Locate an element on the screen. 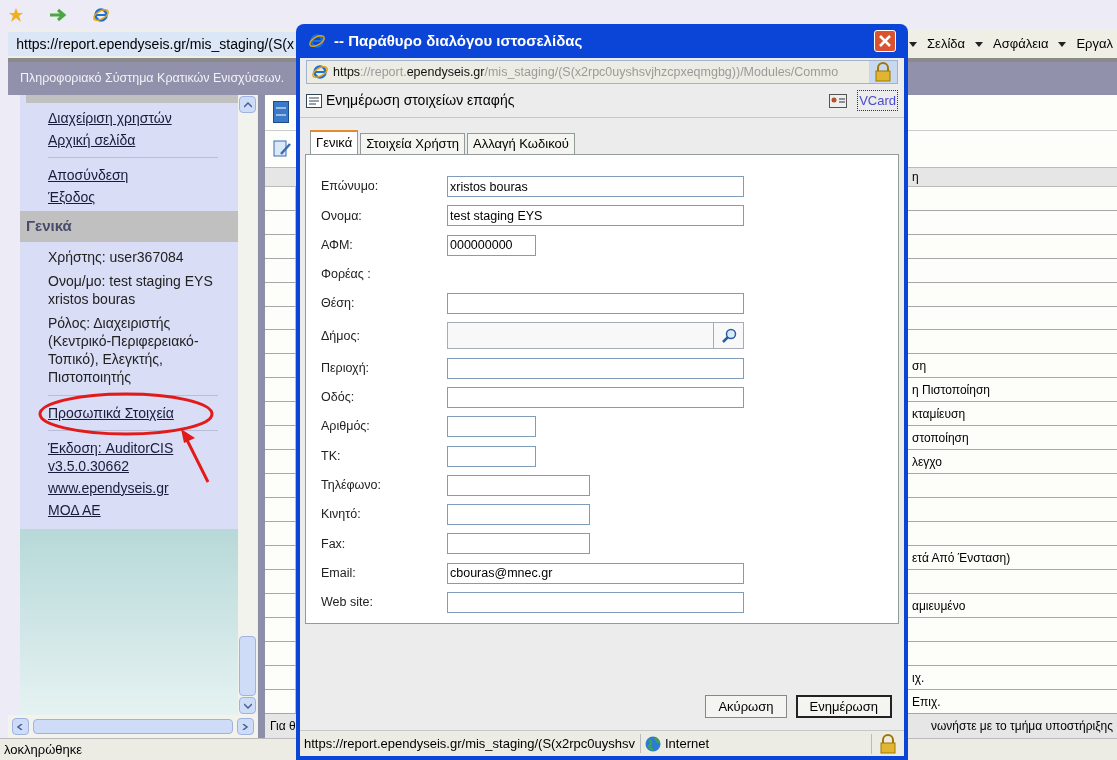 This screenshot has width=1117, height=760. field-label: Οδός: is located at coordinates (338, 398).